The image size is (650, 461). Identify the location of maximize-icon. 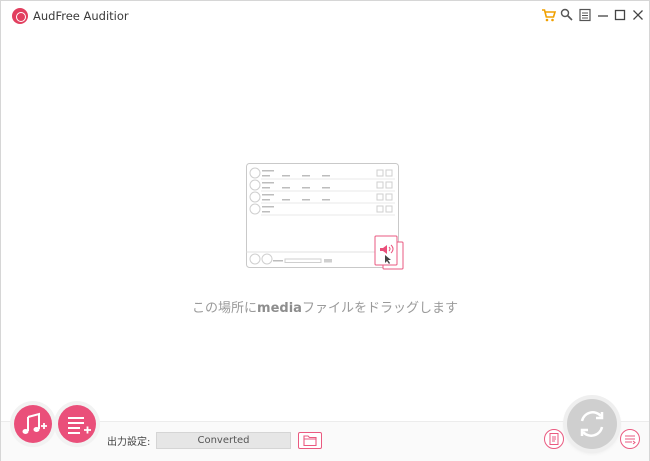
(620, 15).